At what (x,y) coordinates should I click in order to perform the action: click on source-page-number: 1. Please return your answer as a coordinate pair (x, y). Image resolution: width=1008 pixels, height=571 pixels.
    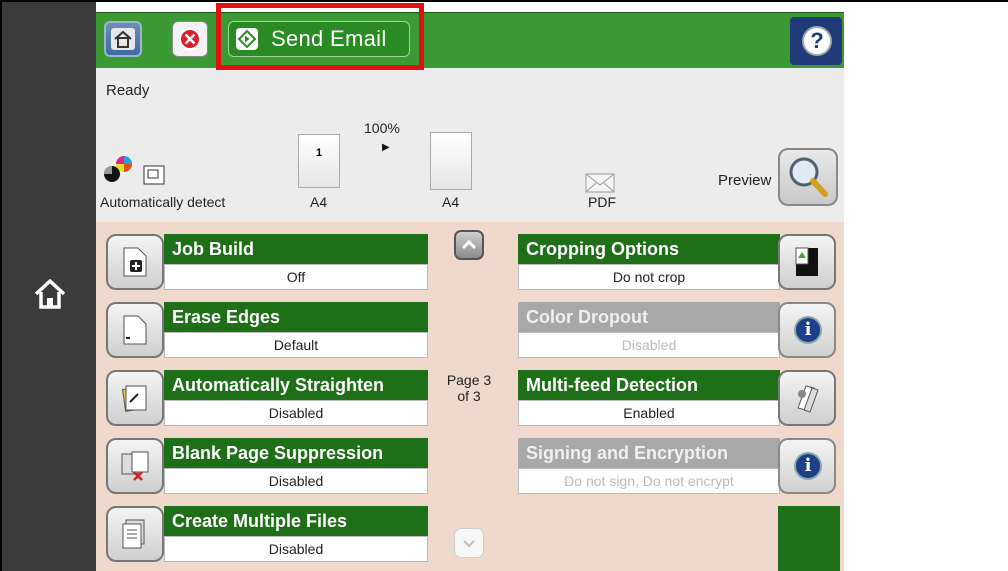
    Looking at the image, I should click on (319, 153).